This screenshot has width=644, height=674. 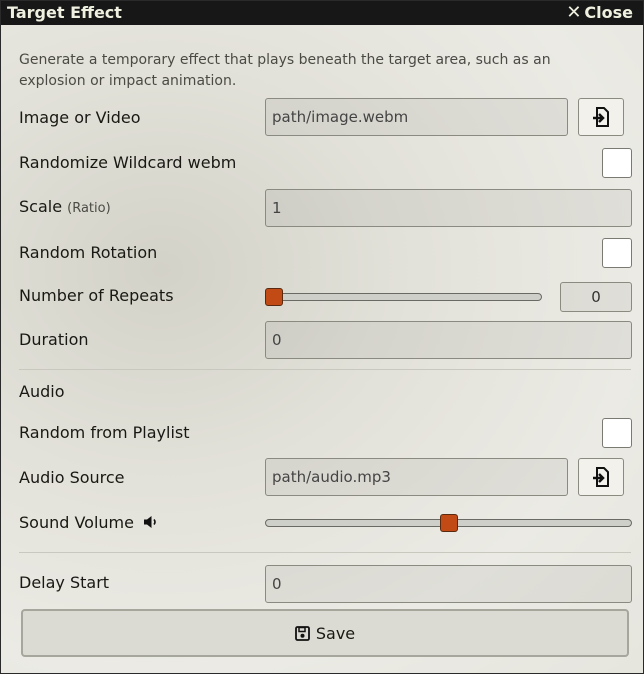 What do you see at coordinates (89, 208) in the screenshot?
I see `scale-hint: (Ratio)` at bounding box center [89, 208].